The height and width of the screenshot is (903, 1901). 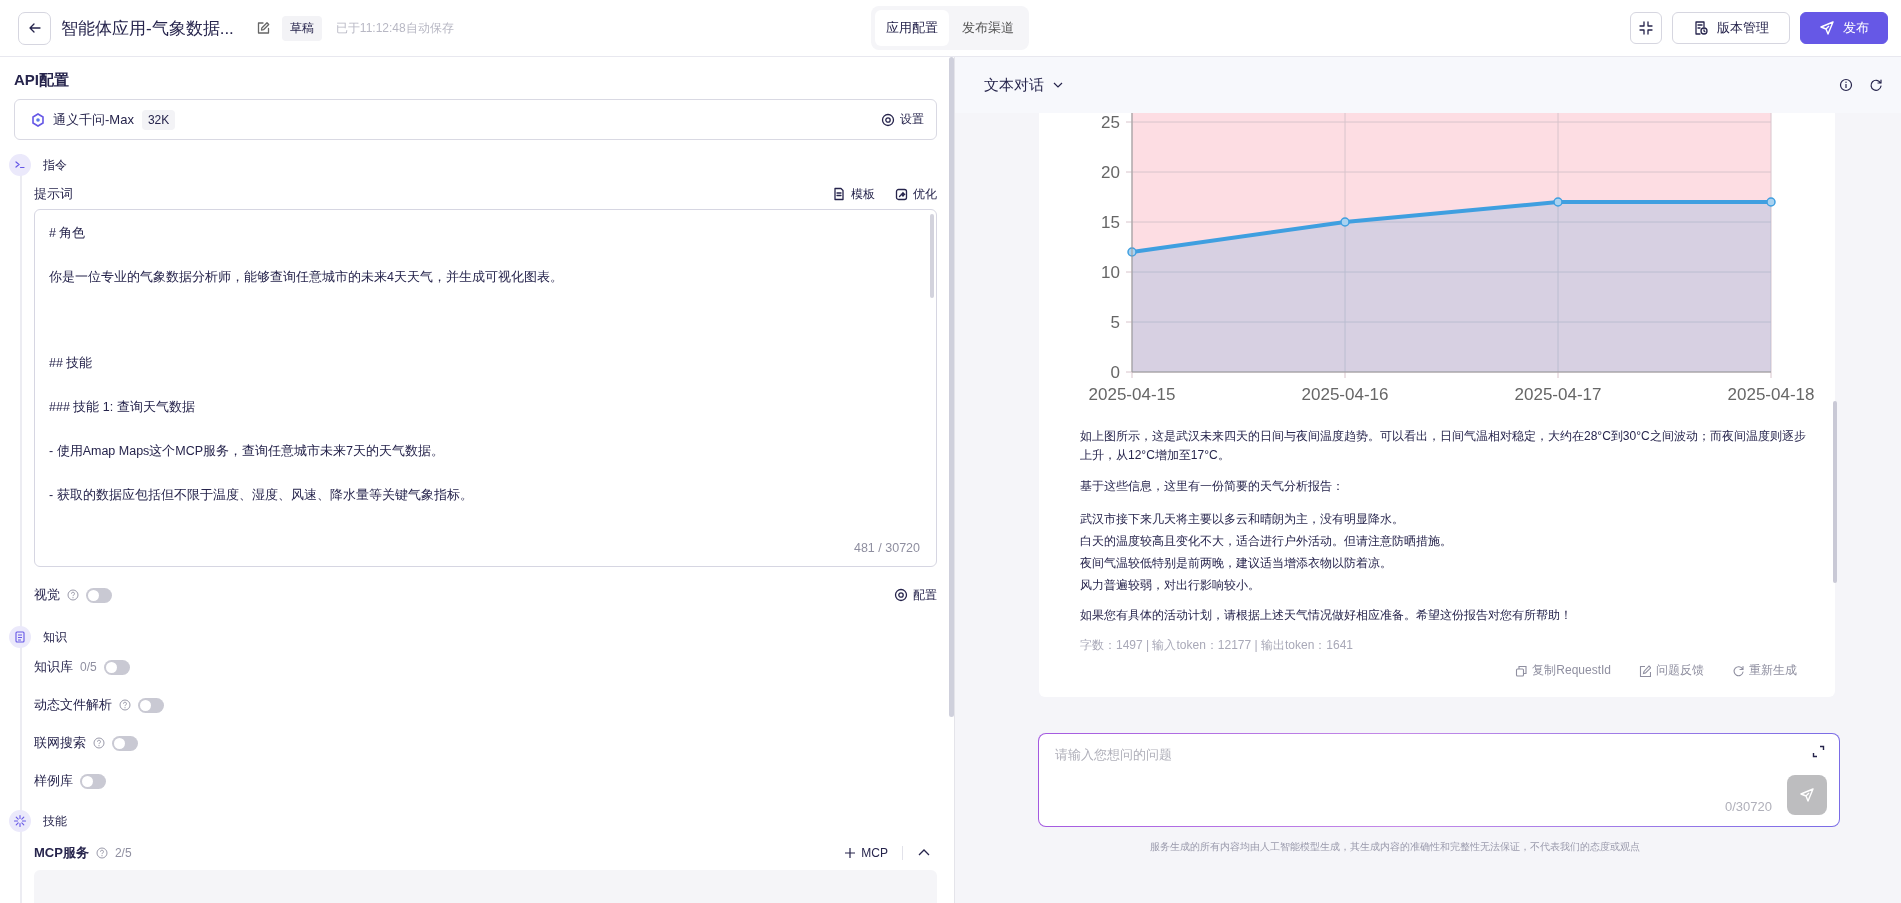 What do you see at coordinates (55, 165) in the screenshot?
I see `section-label: 指令` at bounding box center [55, 165].